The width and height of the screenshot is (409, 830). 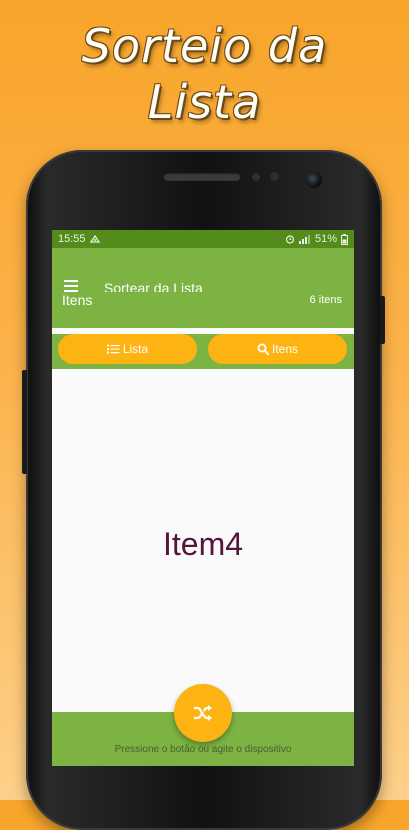 I want to click on shuffle-button, so click(x=203, y=713).